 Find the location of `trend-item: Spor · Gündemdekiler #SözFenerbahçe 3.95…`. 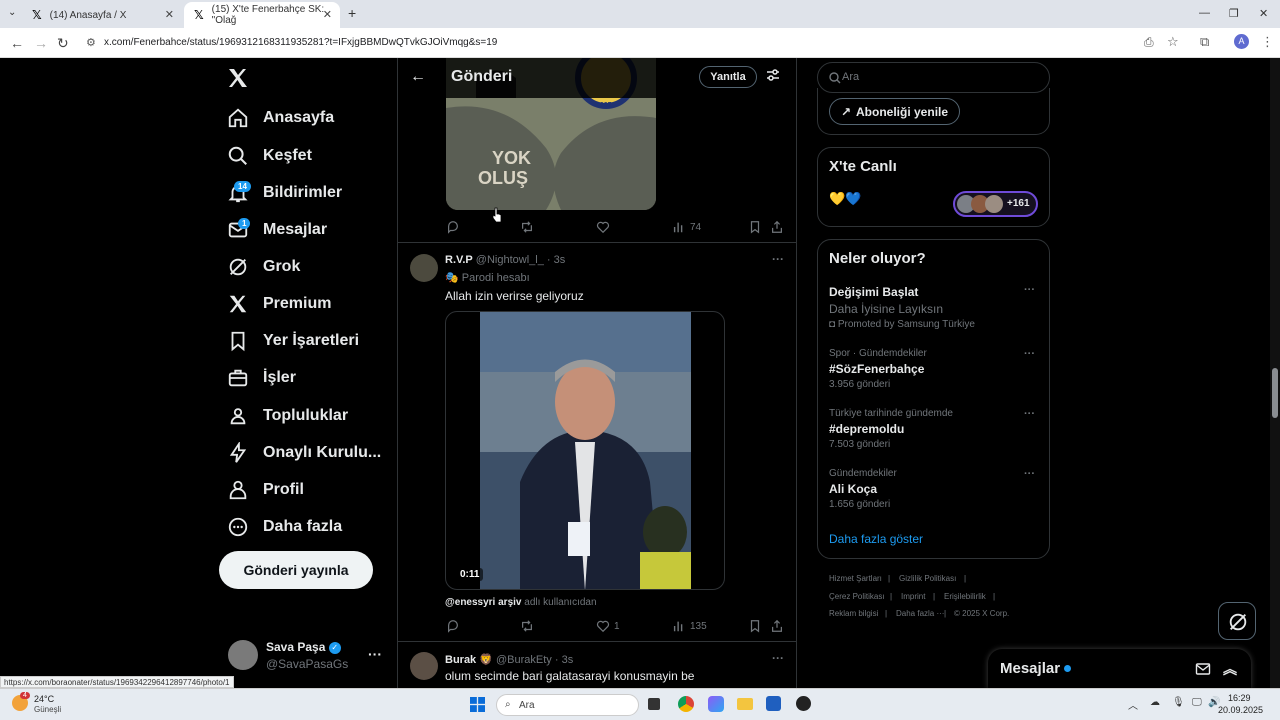

trend-item: Spor · Gündemdekiler #SözFenerbahçe 3.95… is located at coordinates (934, 369).